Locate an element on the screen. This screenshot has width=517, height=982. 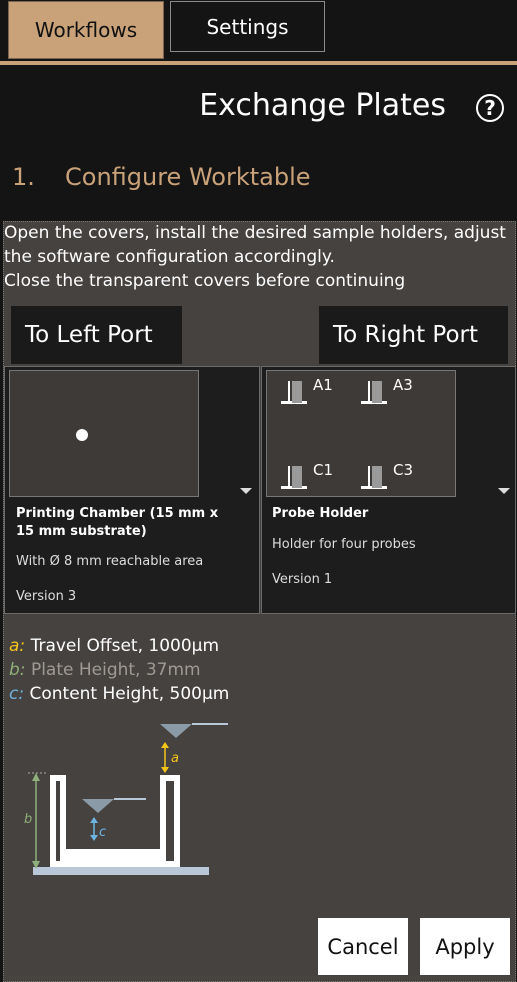
slot-label: A1 is located at coordinates (323, 385).